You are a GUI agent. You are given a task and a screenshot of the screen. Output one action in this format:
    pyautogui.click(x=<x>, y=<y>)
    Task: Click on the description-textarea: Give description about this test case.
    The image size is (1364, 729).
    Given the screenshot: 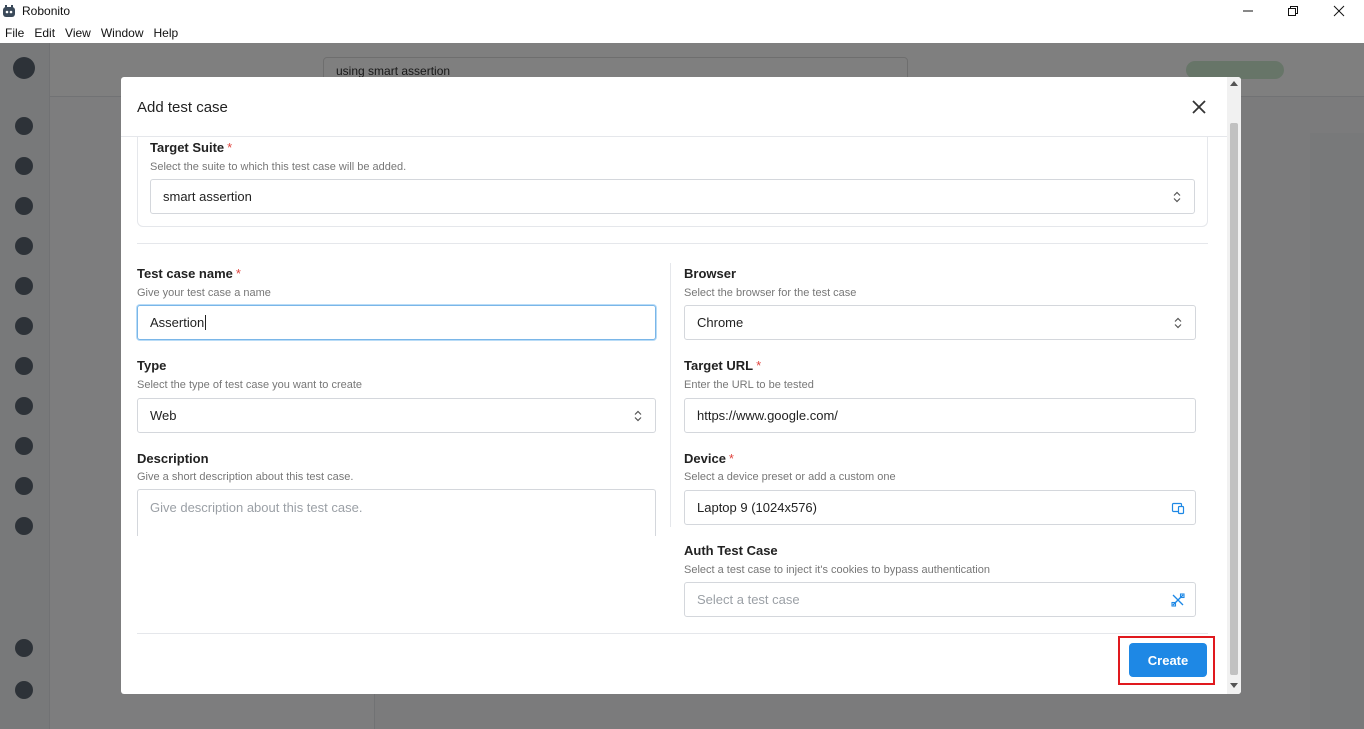 What is the action you would take?
    pyautogui.click(x=396, y=512)
    